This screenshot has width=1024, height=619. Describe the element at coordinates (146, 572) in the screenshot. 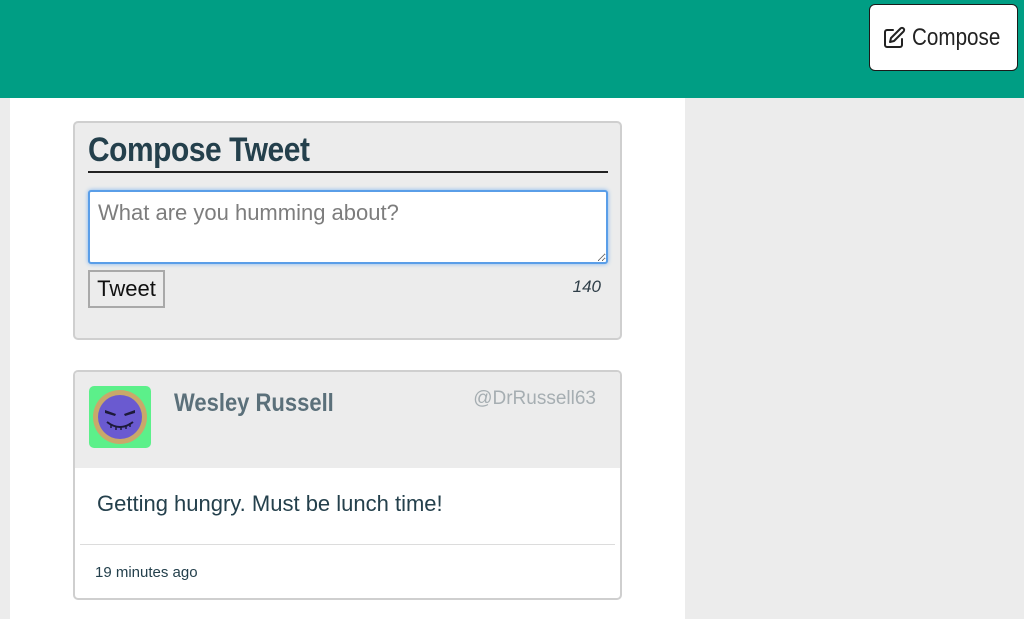

I see `tweet-timestamp: 19 minutes ago` at that location.